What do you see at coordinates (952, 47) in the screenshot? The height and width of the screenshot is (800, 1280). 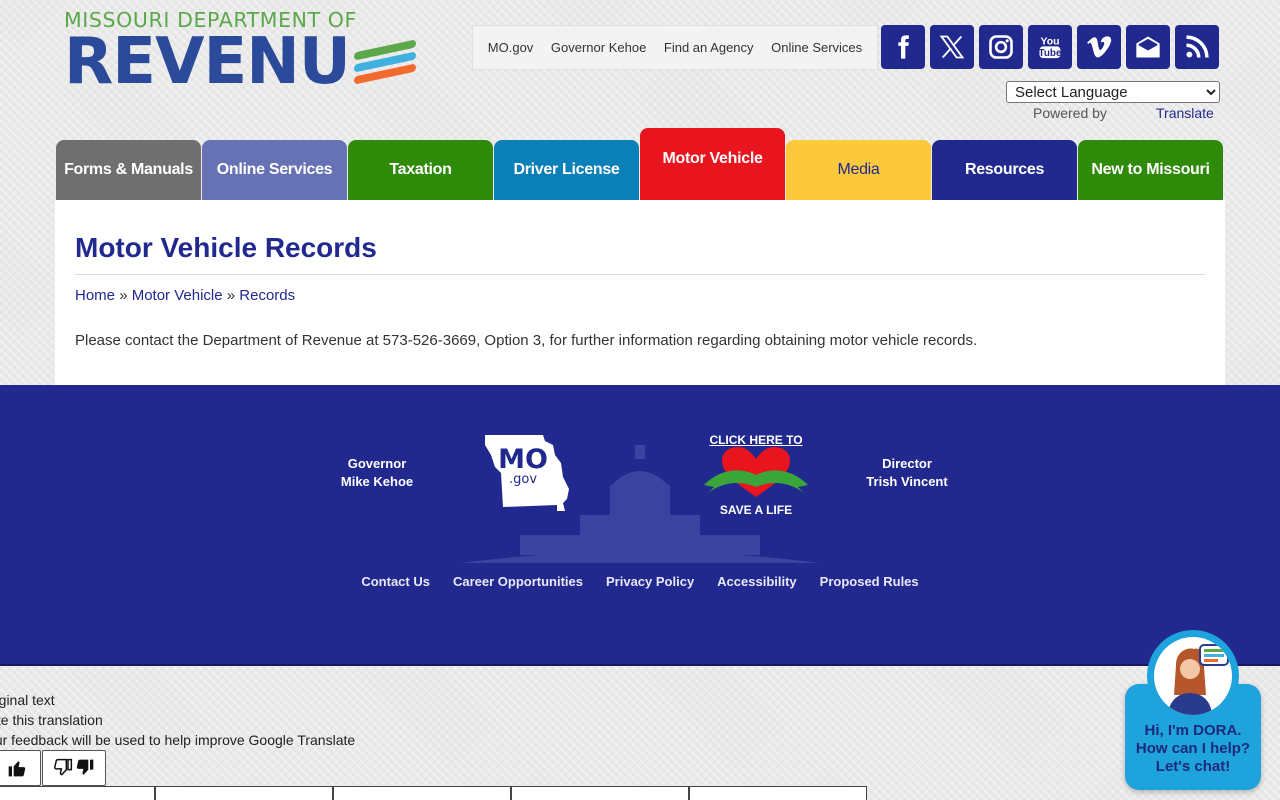 I see `x-icon` at bounding box center [952, 47].